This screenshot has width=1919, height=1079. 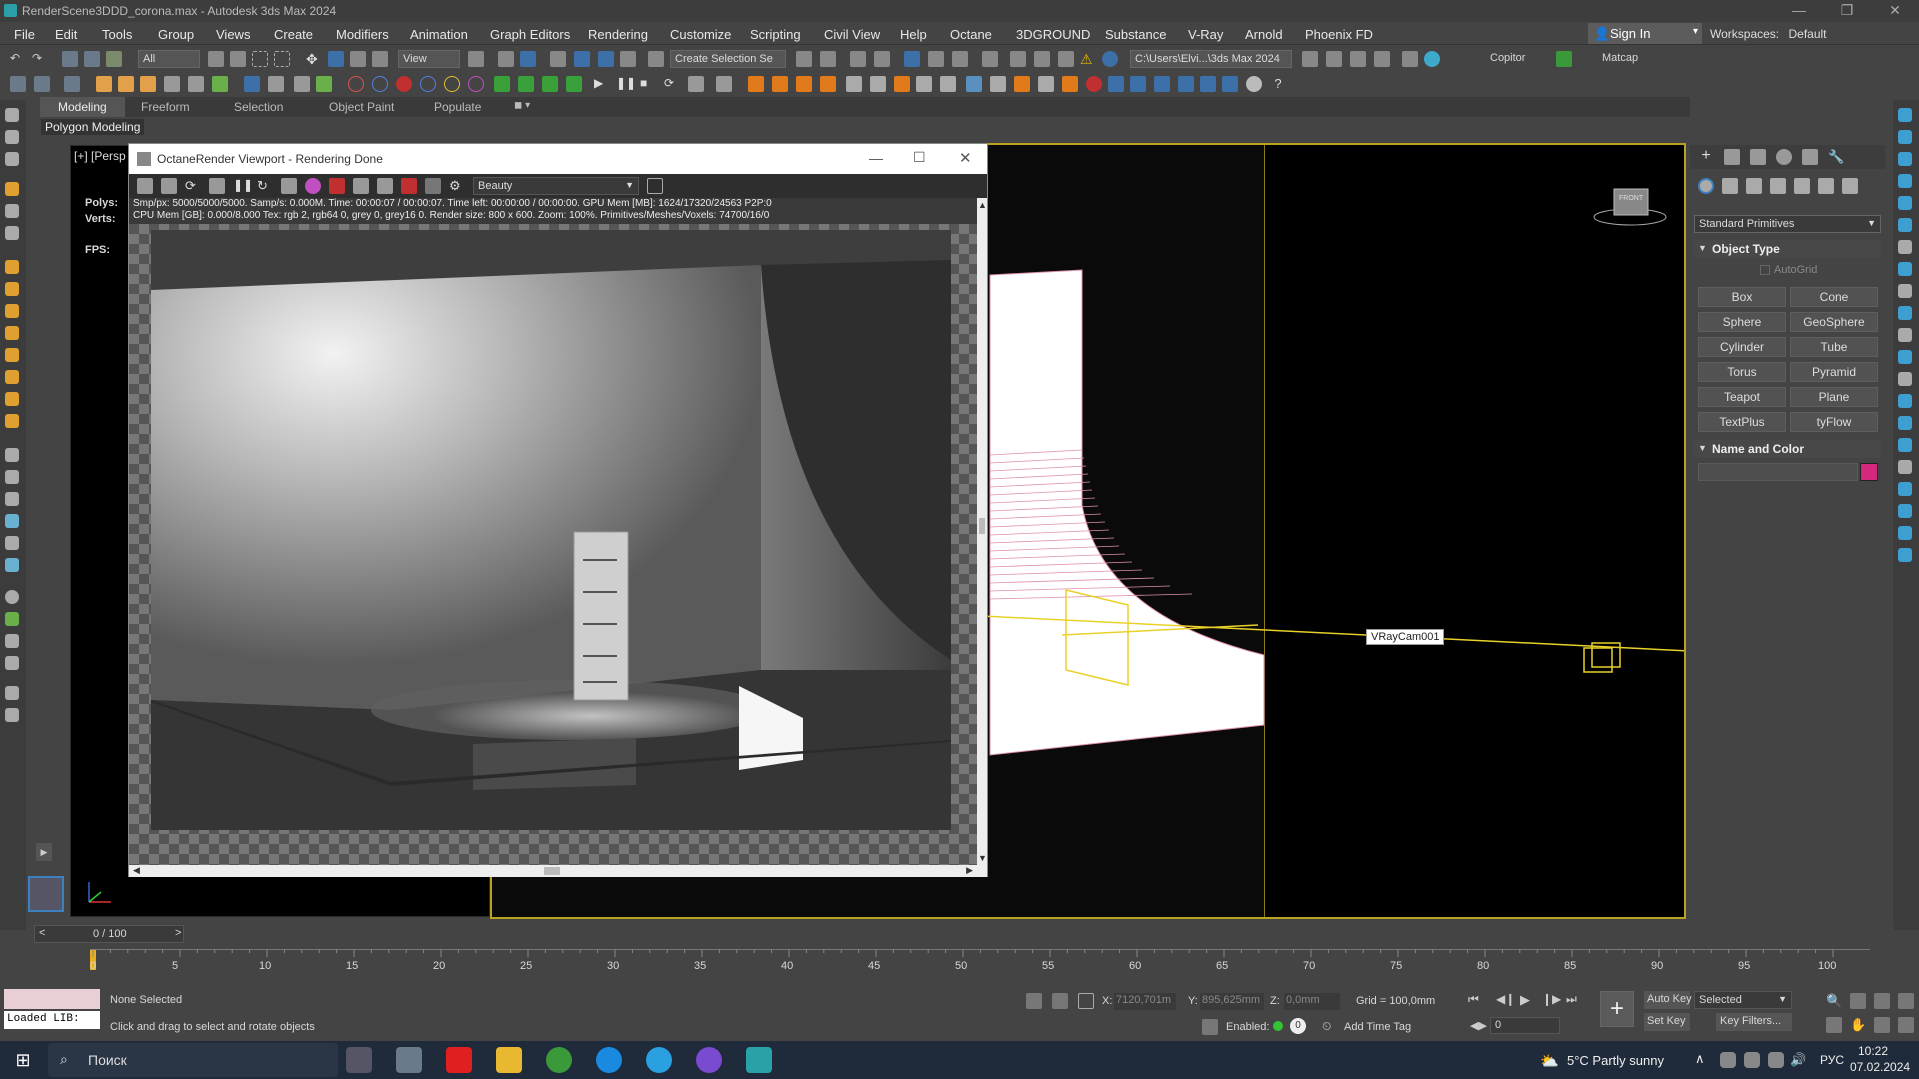 I want to click on play-animation-icon: ▶, so click(x=1525, y=1000).